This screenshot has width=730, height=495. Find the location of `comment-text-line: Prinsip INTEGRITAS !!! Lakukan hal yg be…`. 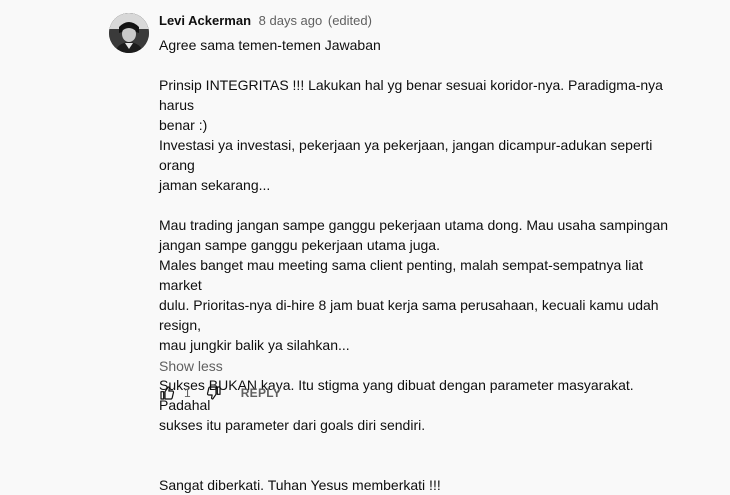

comment-text-line: Prinsip INTEGRITAS !!! Lakukan hal yg be… is located at coordinates (411, 95).